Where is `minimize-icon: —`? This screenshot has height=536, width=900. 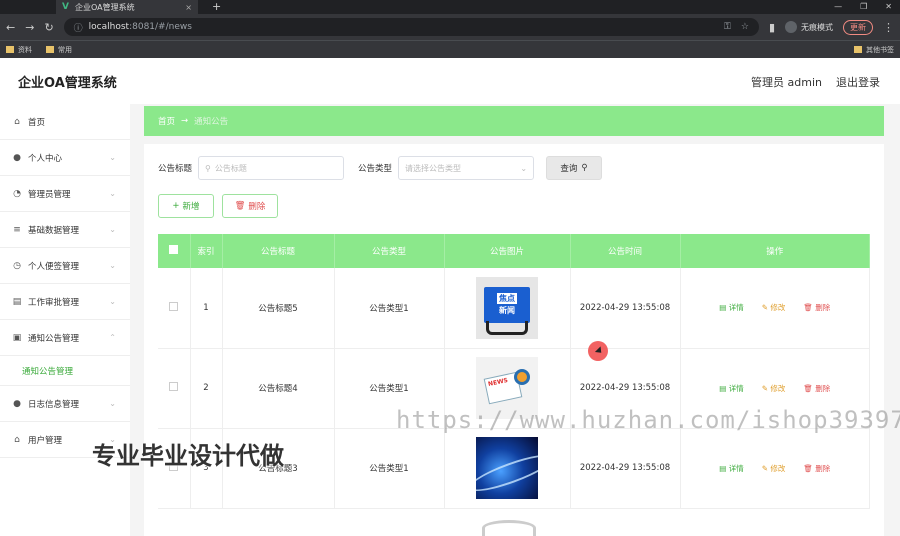 minimize-icon: — is located at coordinates (838, 7).